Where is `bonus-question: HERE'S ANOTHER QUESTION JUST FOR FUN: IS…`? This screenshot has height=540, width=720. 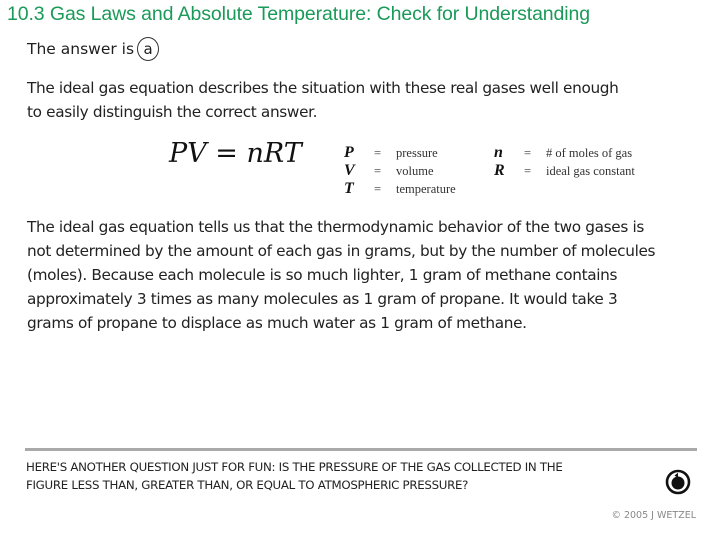
bonus-question: HERE'S ANOTHER QUESTION JUST FOR FUN: IS… is located at coordinates (294, 476).